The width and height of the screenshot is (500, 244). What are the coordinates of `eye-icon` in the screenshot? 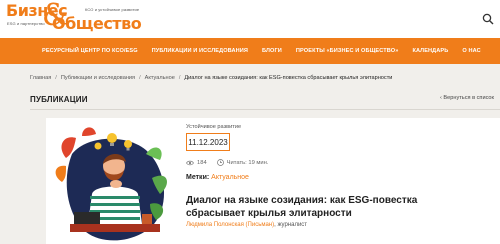 It's located at (190, 162).